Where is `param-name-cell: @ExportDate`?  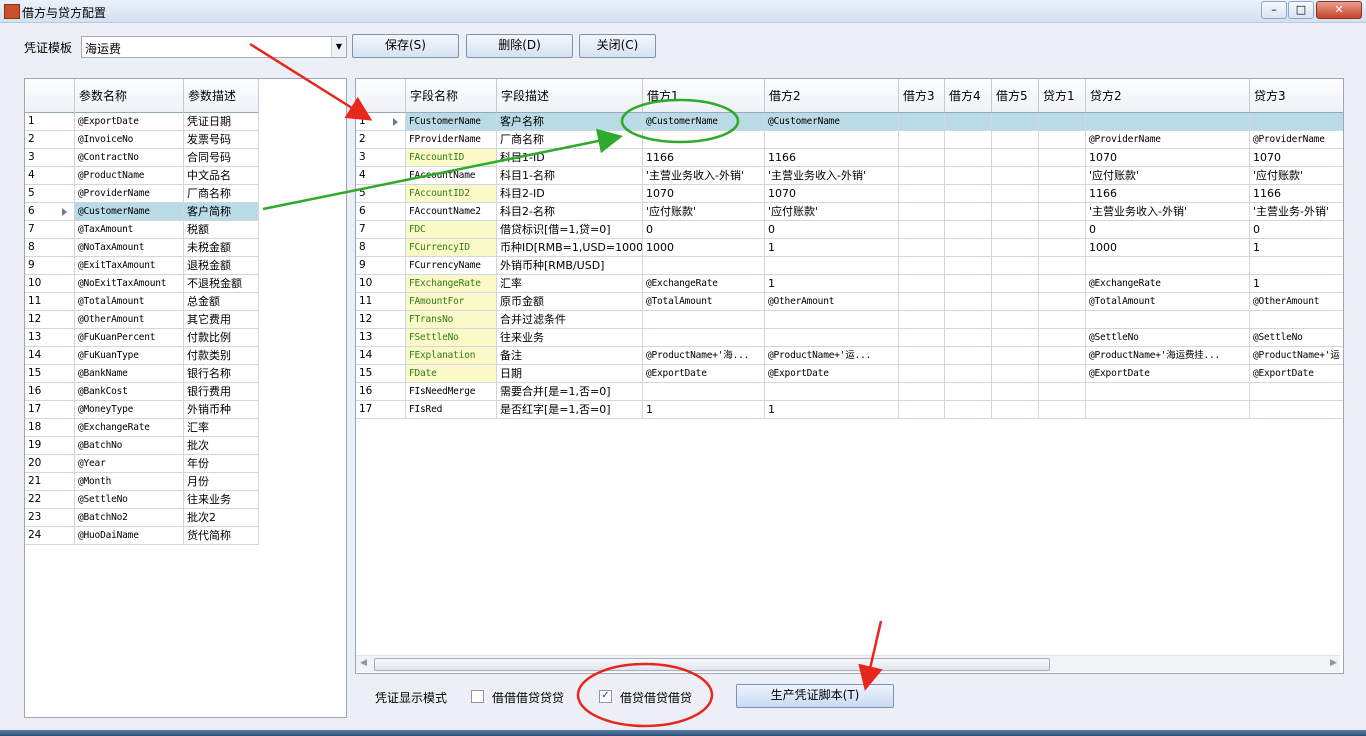 param-name-cell: @ExportDate is located at coordinates (129, 122).